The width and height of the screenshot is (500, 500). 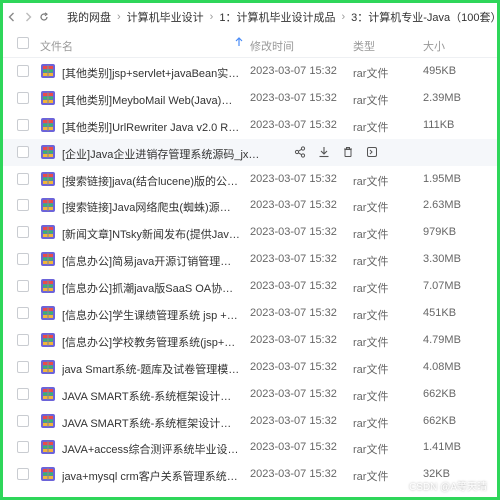 What do you see at coordinates (440, 232) in the screenshot?
I see `file-size: 979KB` at bounding box center [440, 232].